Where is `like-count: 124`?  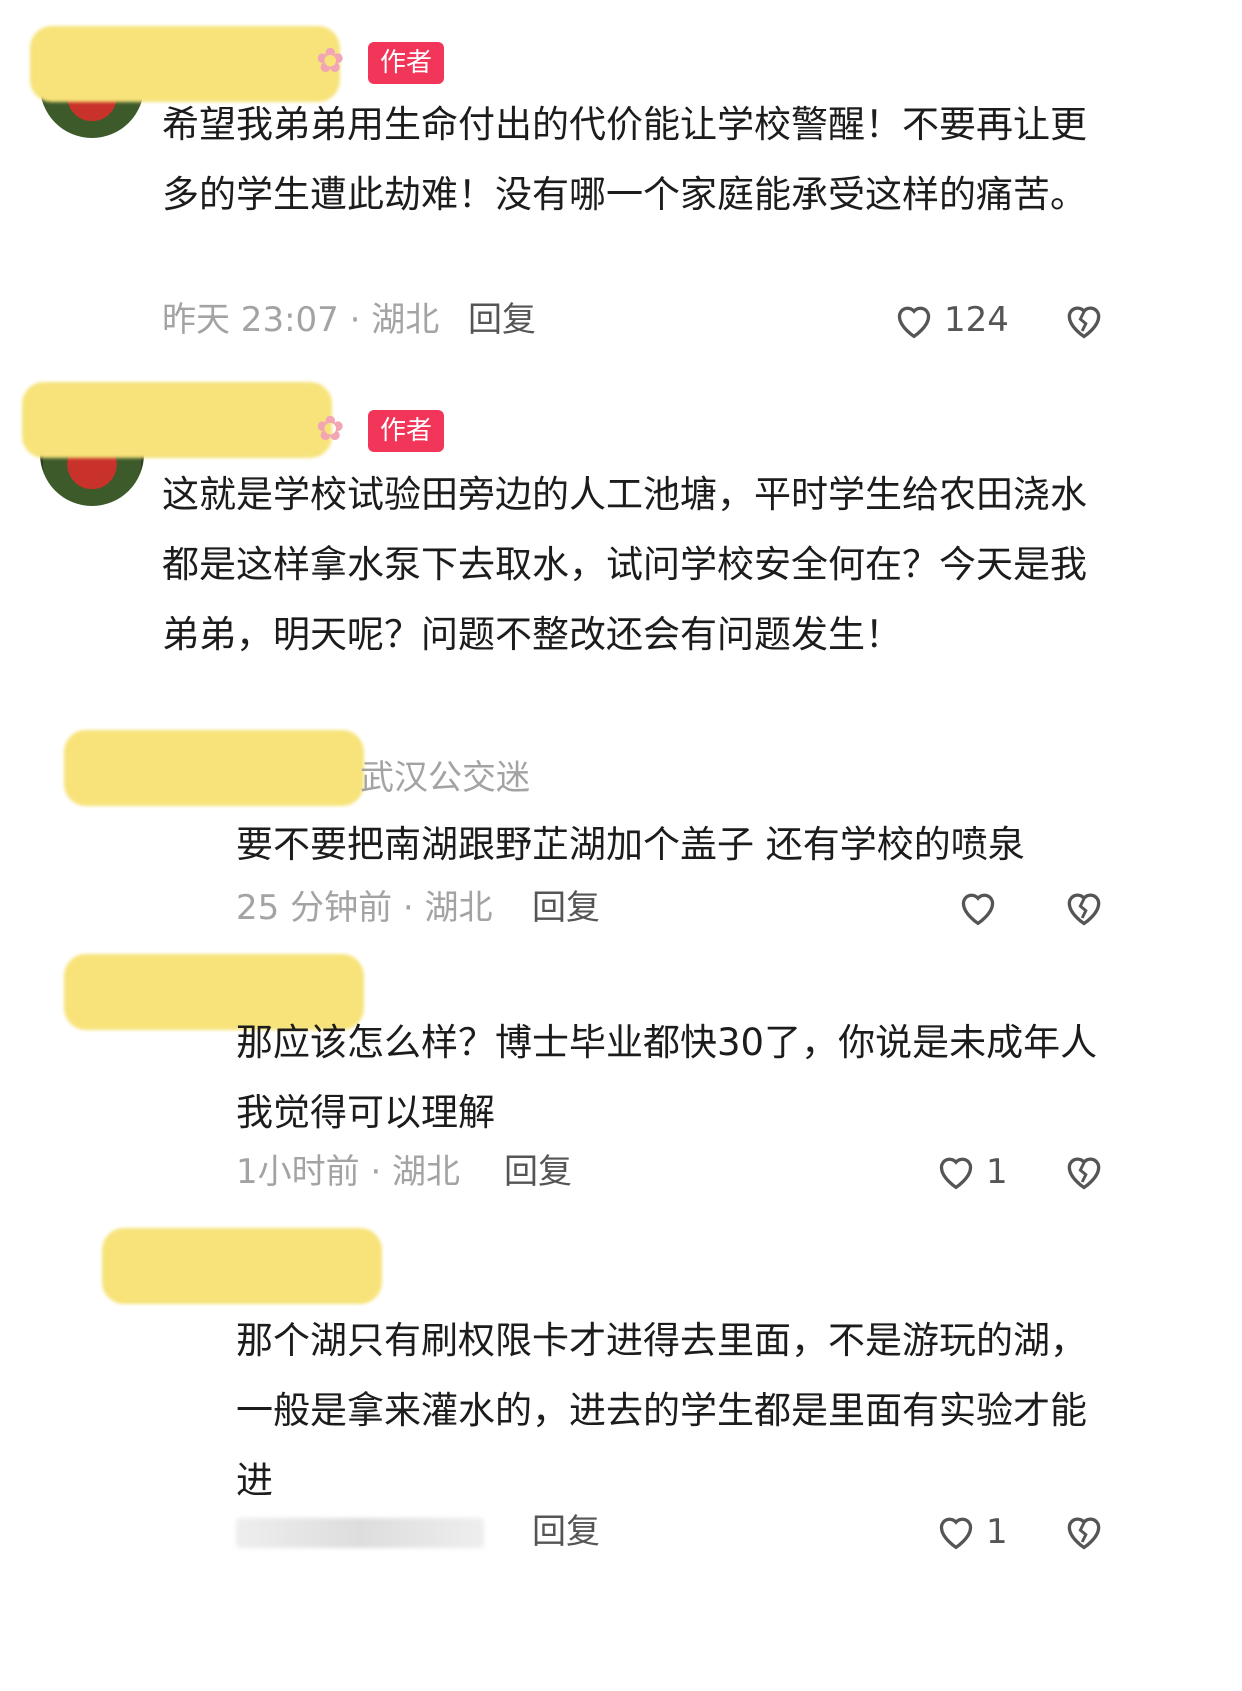 like-count: 124 is located at coordinates (976, 320).